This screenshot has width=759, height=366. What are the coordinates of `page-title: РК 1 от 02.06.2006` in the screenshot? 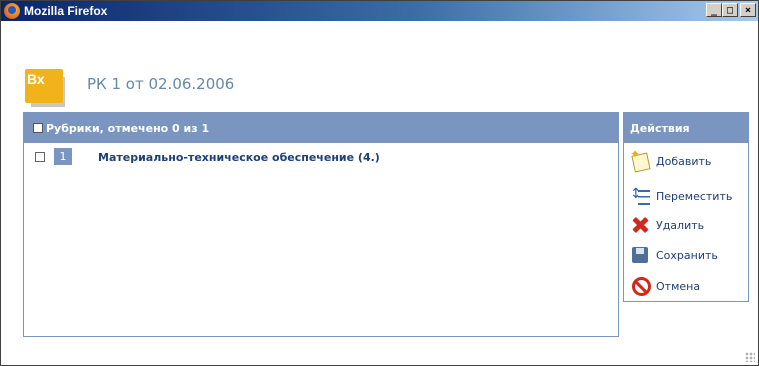 It's located at (161, 84).